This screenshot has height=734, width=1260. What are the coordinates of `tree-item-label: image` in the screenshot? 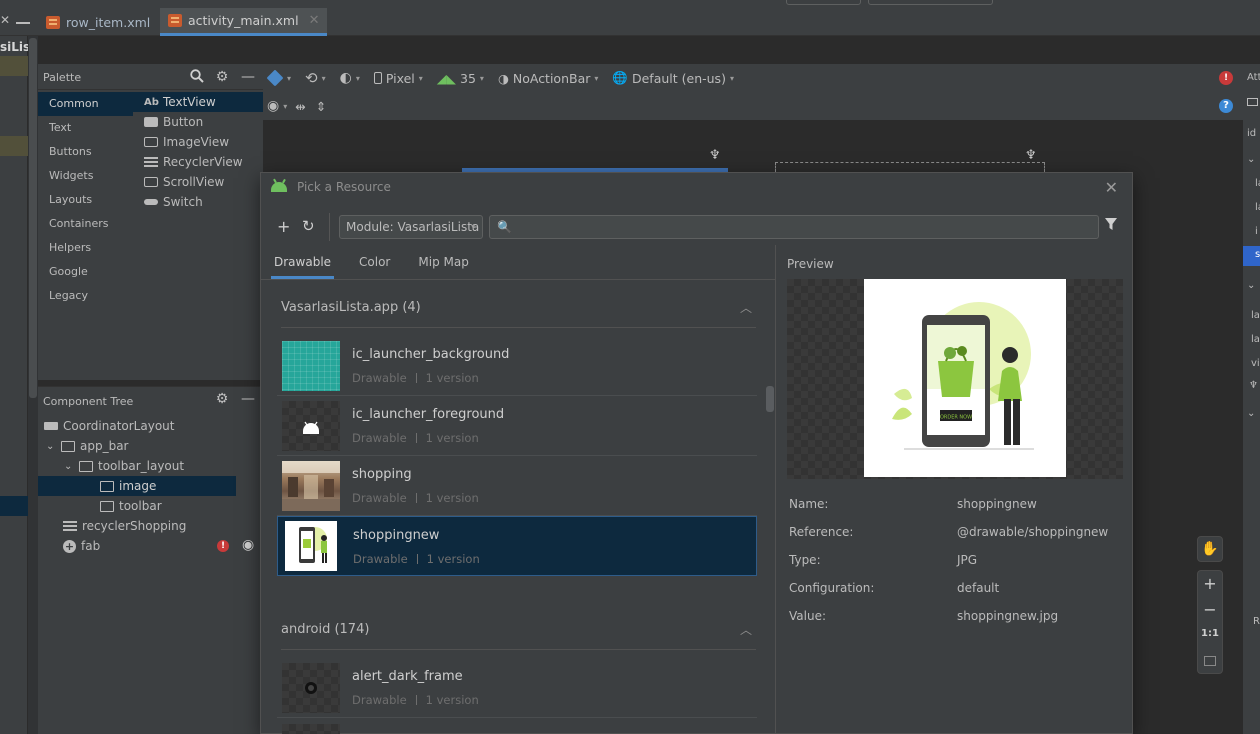 It's located at (138, 486).